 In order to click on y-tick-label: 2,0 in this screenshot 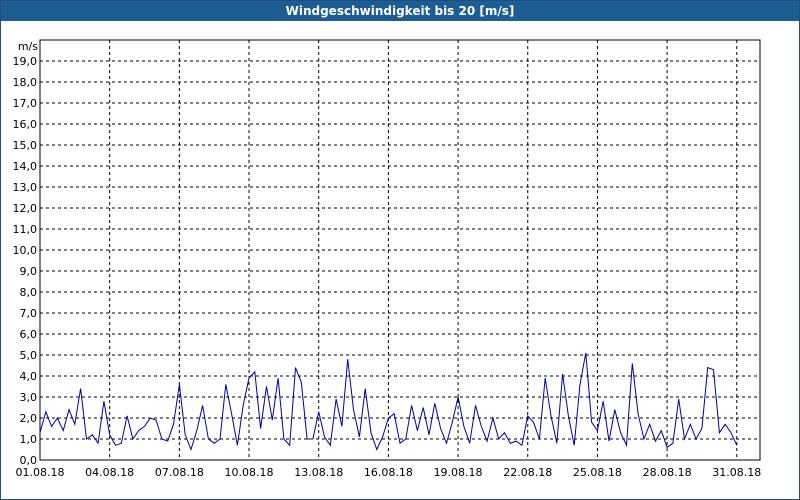, I will do `click(29, 418)`.